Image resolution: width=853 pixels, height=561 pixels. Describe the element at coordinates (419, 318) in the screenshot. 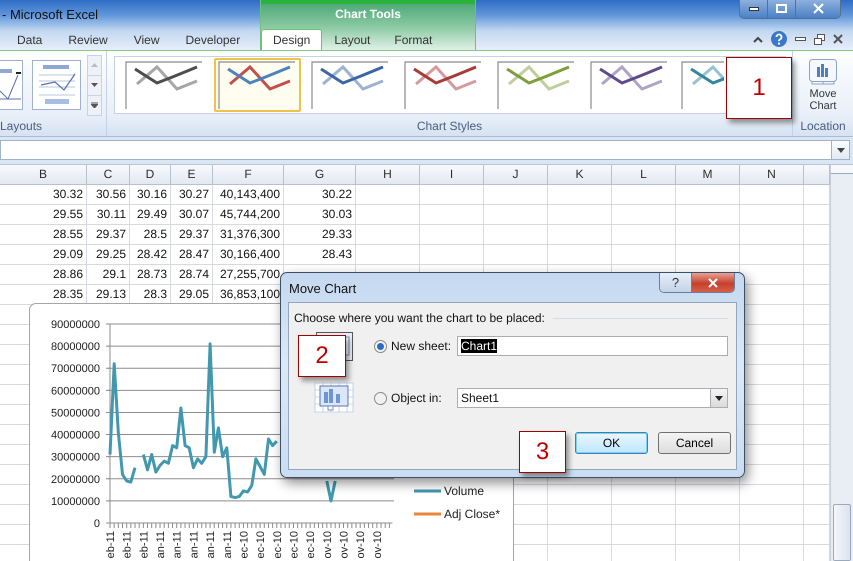

I see `dialog-prompt: Choose where you want the chart to be placed:` at that location.